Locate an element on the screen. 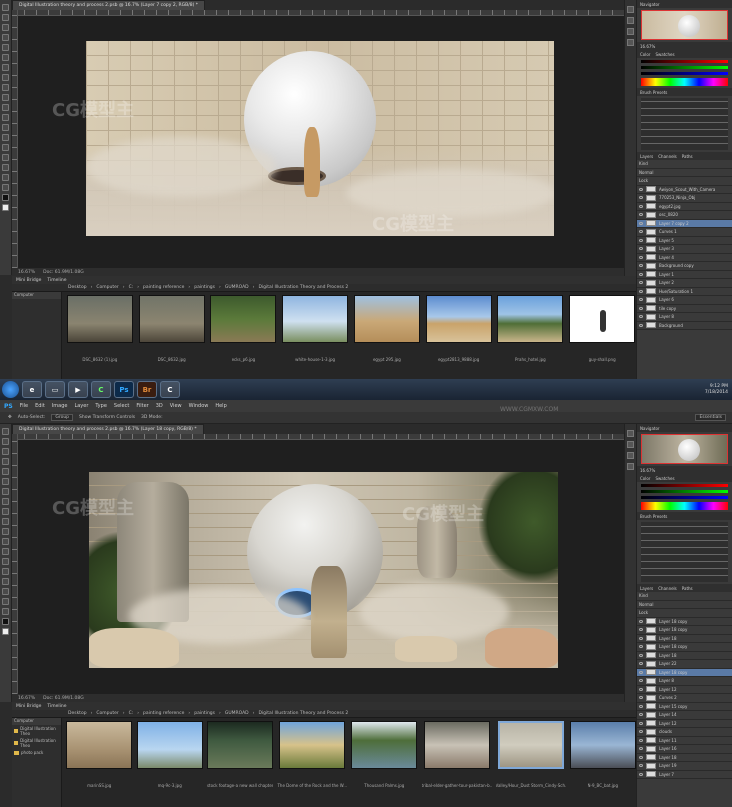 This screenshot has width=732, height=807. eyedropper-tool-icon is located at coordinates (5, 57).